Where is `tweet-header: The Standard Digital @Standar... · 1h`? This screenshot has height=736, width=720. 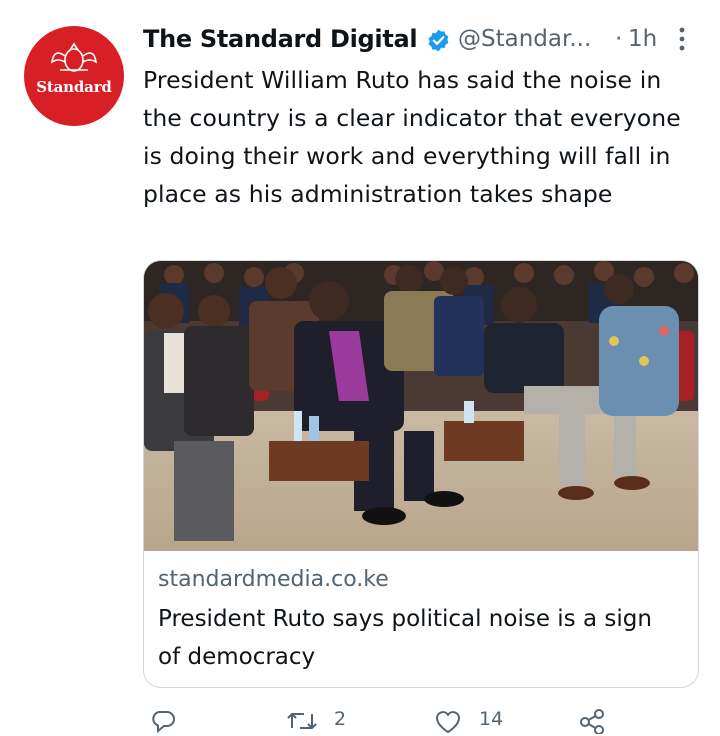 tweet-header: The Standard Digital @Standar... · 1h is located at coordinates (423, 40).